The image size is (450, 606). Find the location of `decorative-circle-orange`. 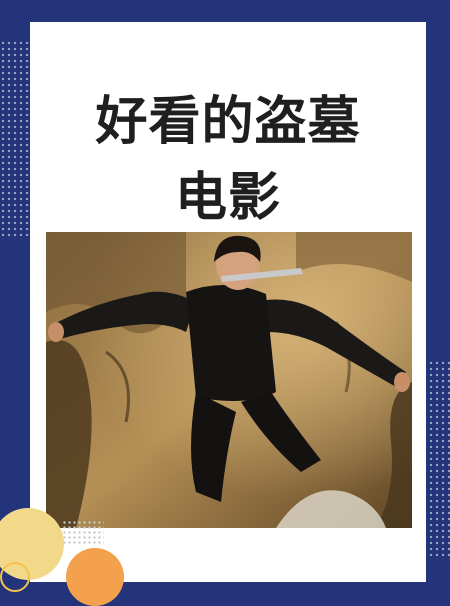

decorative-circle-orange is located at coordinates (95, 577).